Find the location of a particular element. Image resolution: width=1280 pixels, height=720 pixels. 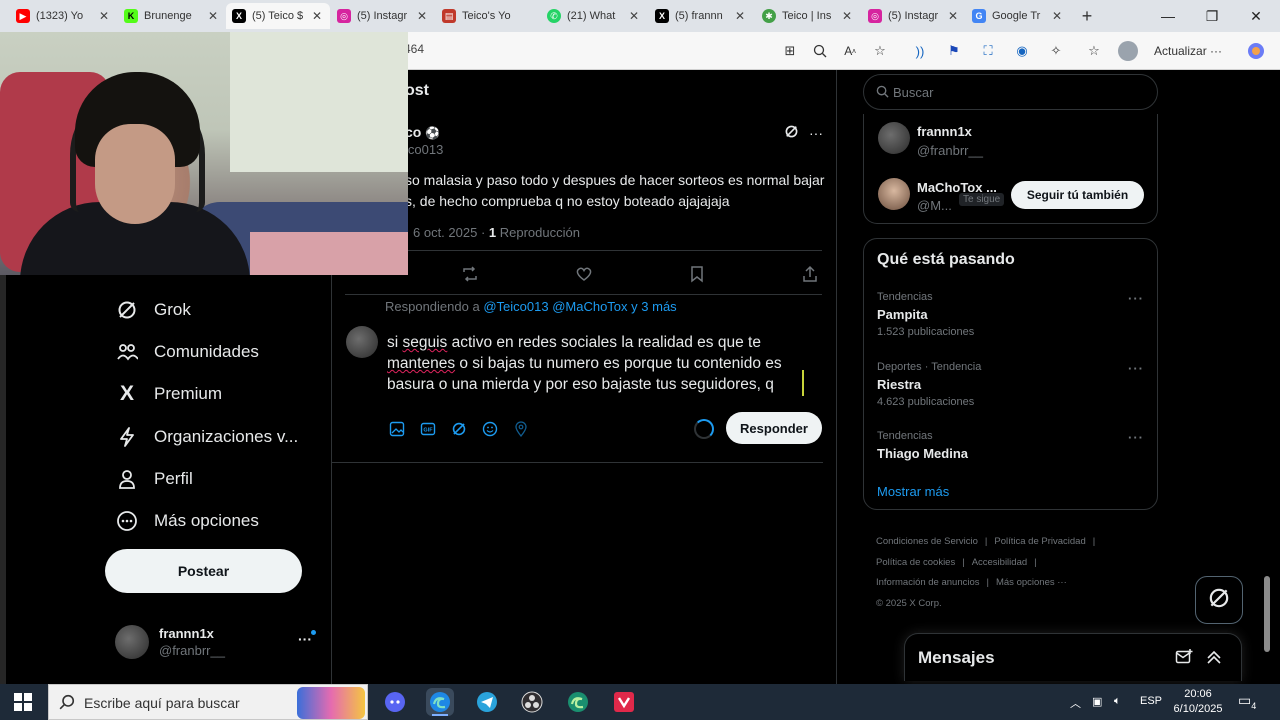

user-name: frannn1x is located at coordinates (944, 131).